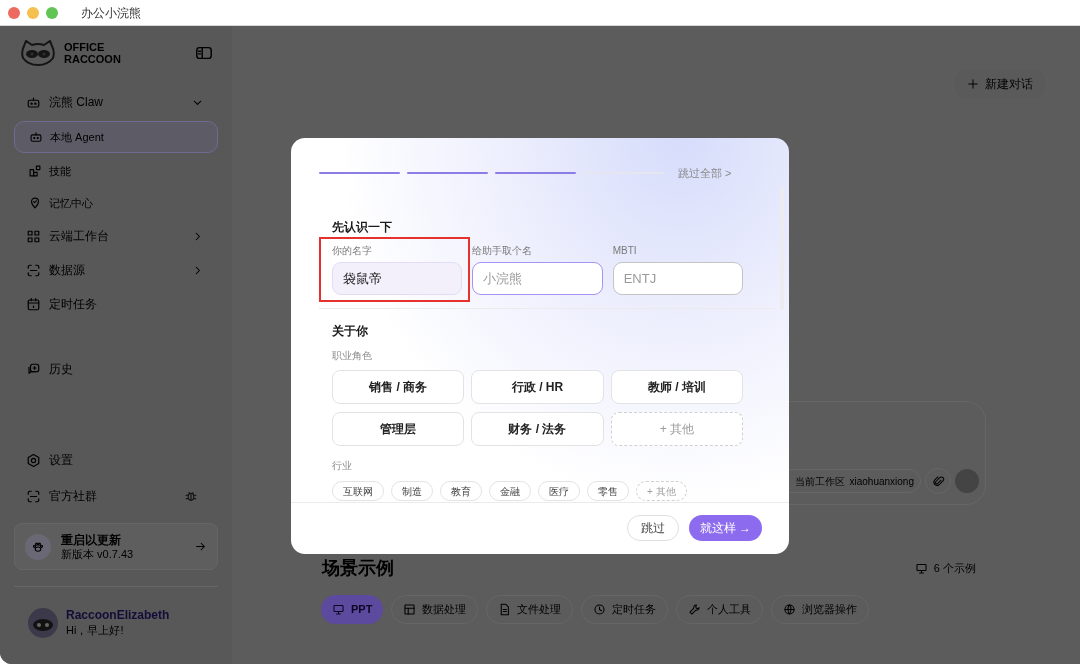  What do you see at coordinates (35, 203) in the screenshot?
I see `pin-icon` at bounding box center [35, 203].